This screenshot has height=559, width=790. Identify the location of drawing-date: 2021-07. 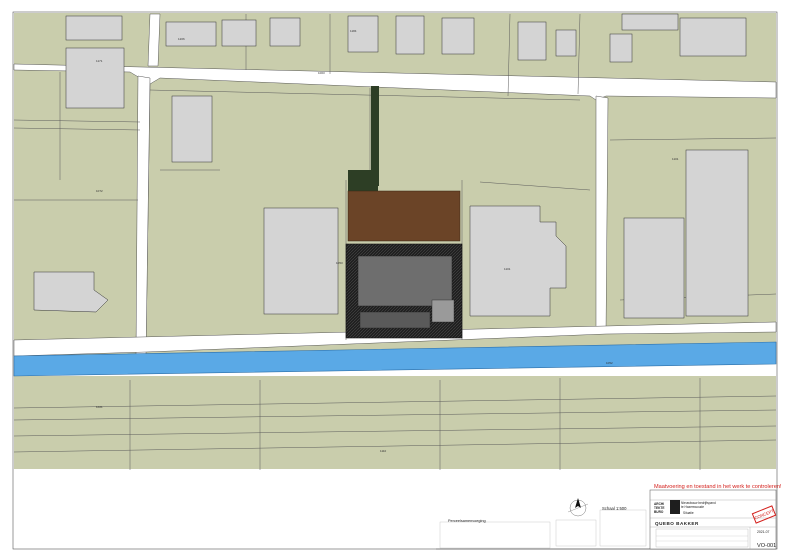
(763, 532).